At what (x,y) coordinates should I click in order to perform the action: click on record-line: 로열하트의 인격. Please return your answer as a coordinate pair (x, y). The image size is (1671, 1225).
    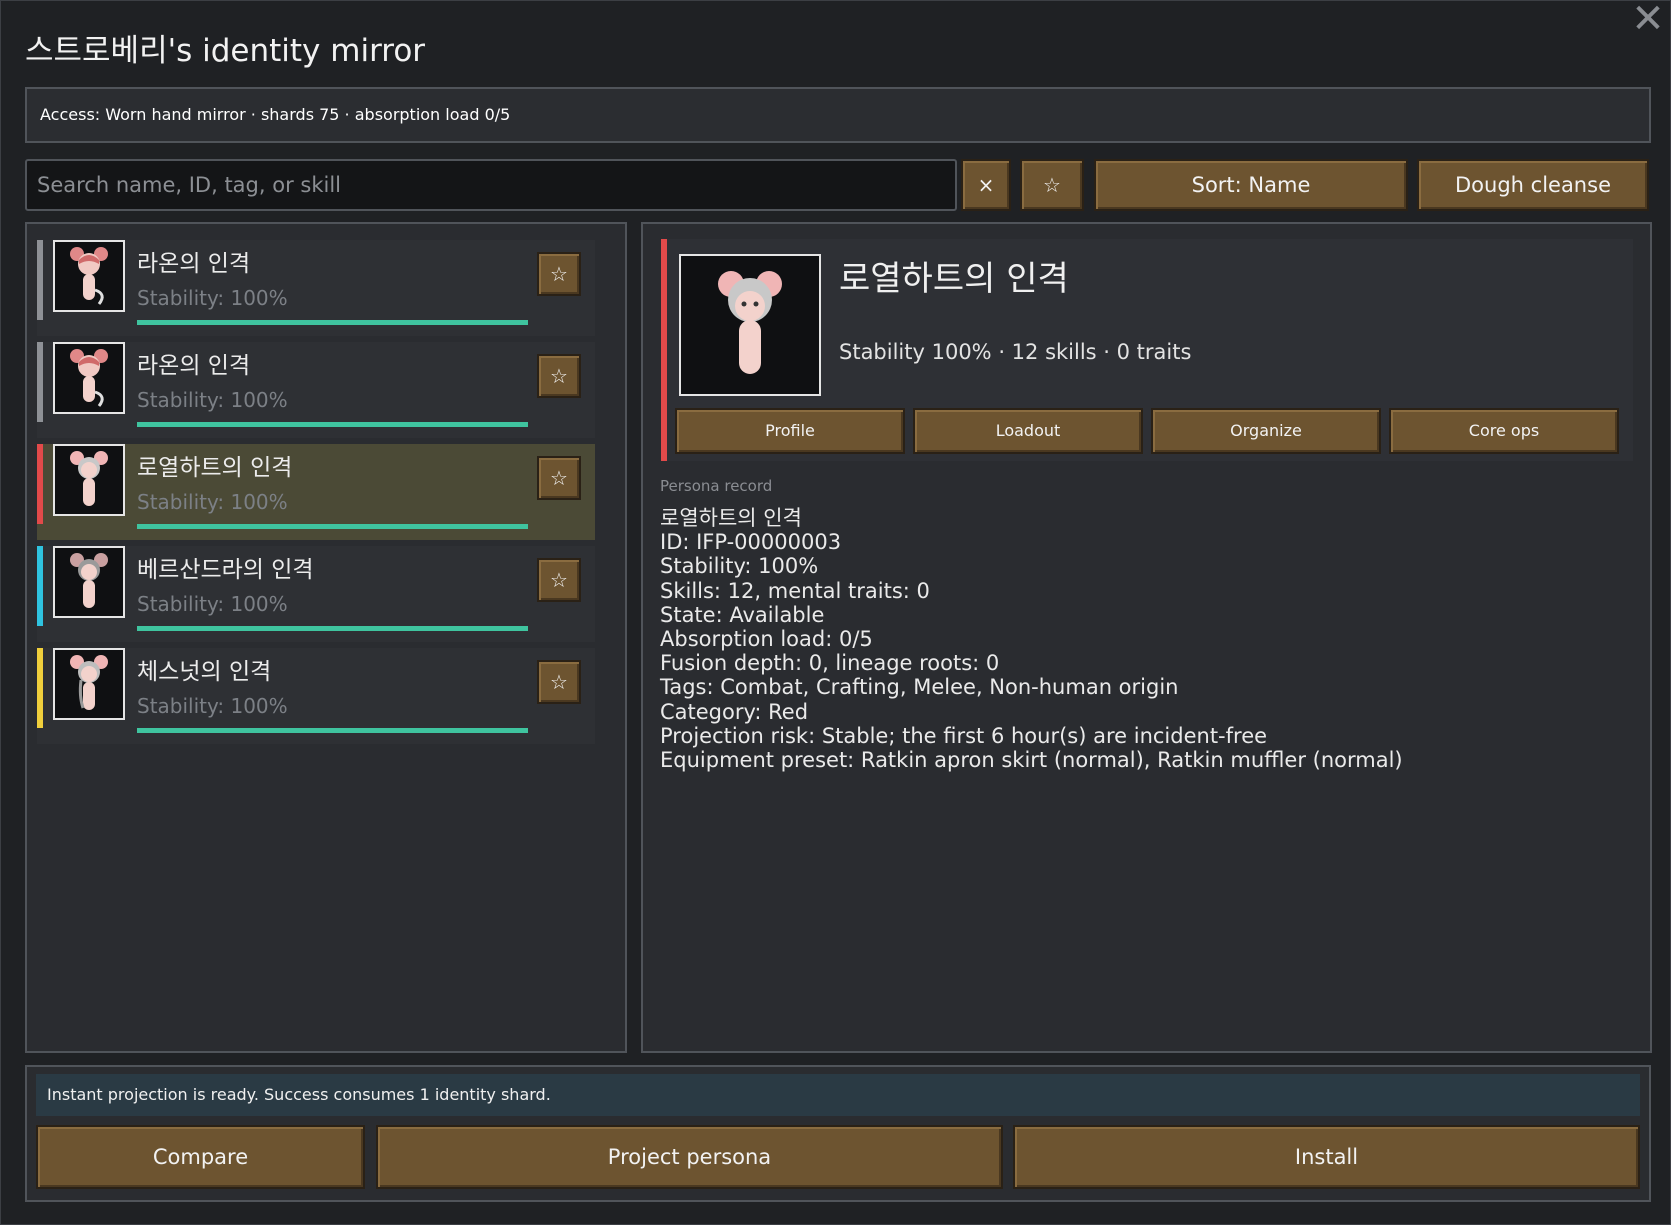
    Looking at the image, I should click on (731, 518).